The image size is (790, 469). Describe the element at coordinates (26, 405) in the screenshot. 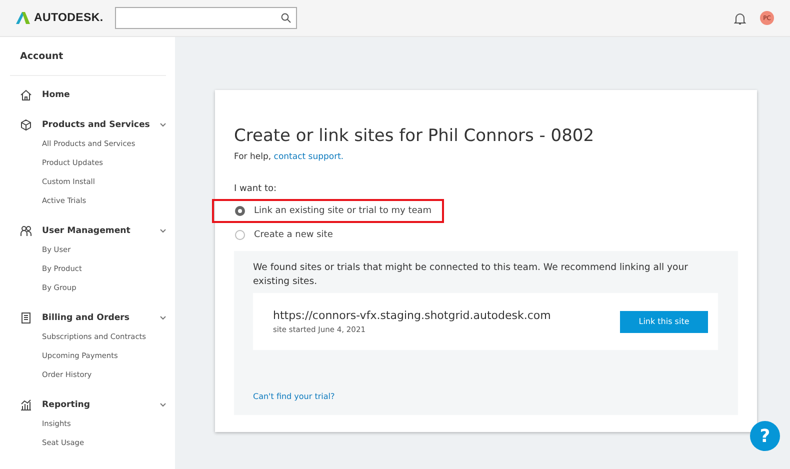

I see `chart-icon` at that location.